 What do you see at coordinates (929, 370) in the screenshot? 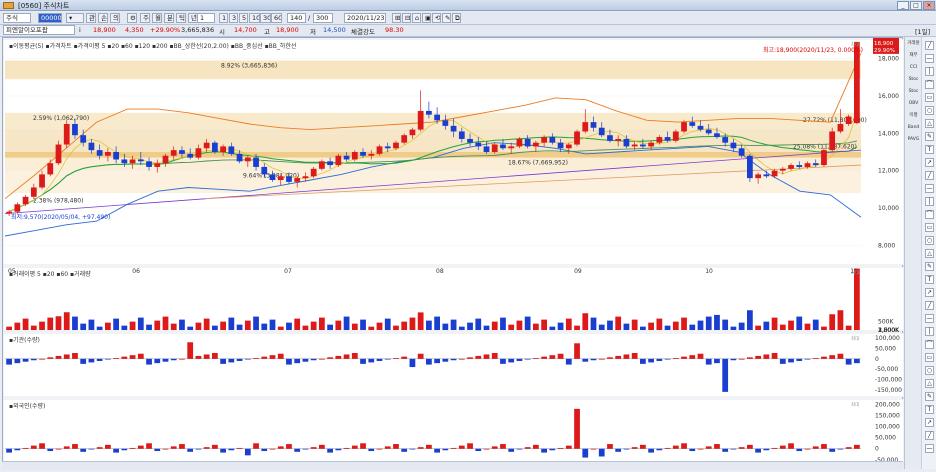
I see `drawing-tool-icon-25: ○` at bounding box center [929, 370].